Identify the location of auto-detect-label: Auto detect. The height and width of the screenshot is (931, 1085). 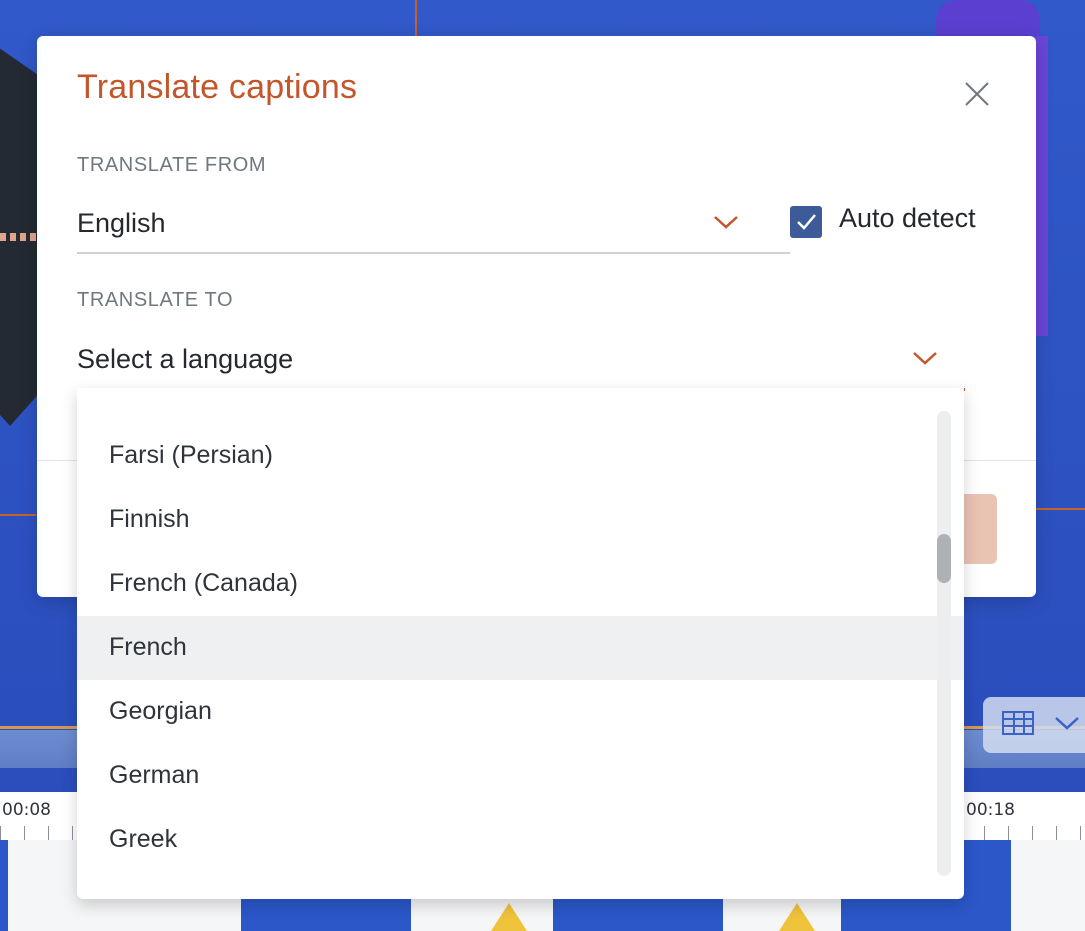
(907, 218).